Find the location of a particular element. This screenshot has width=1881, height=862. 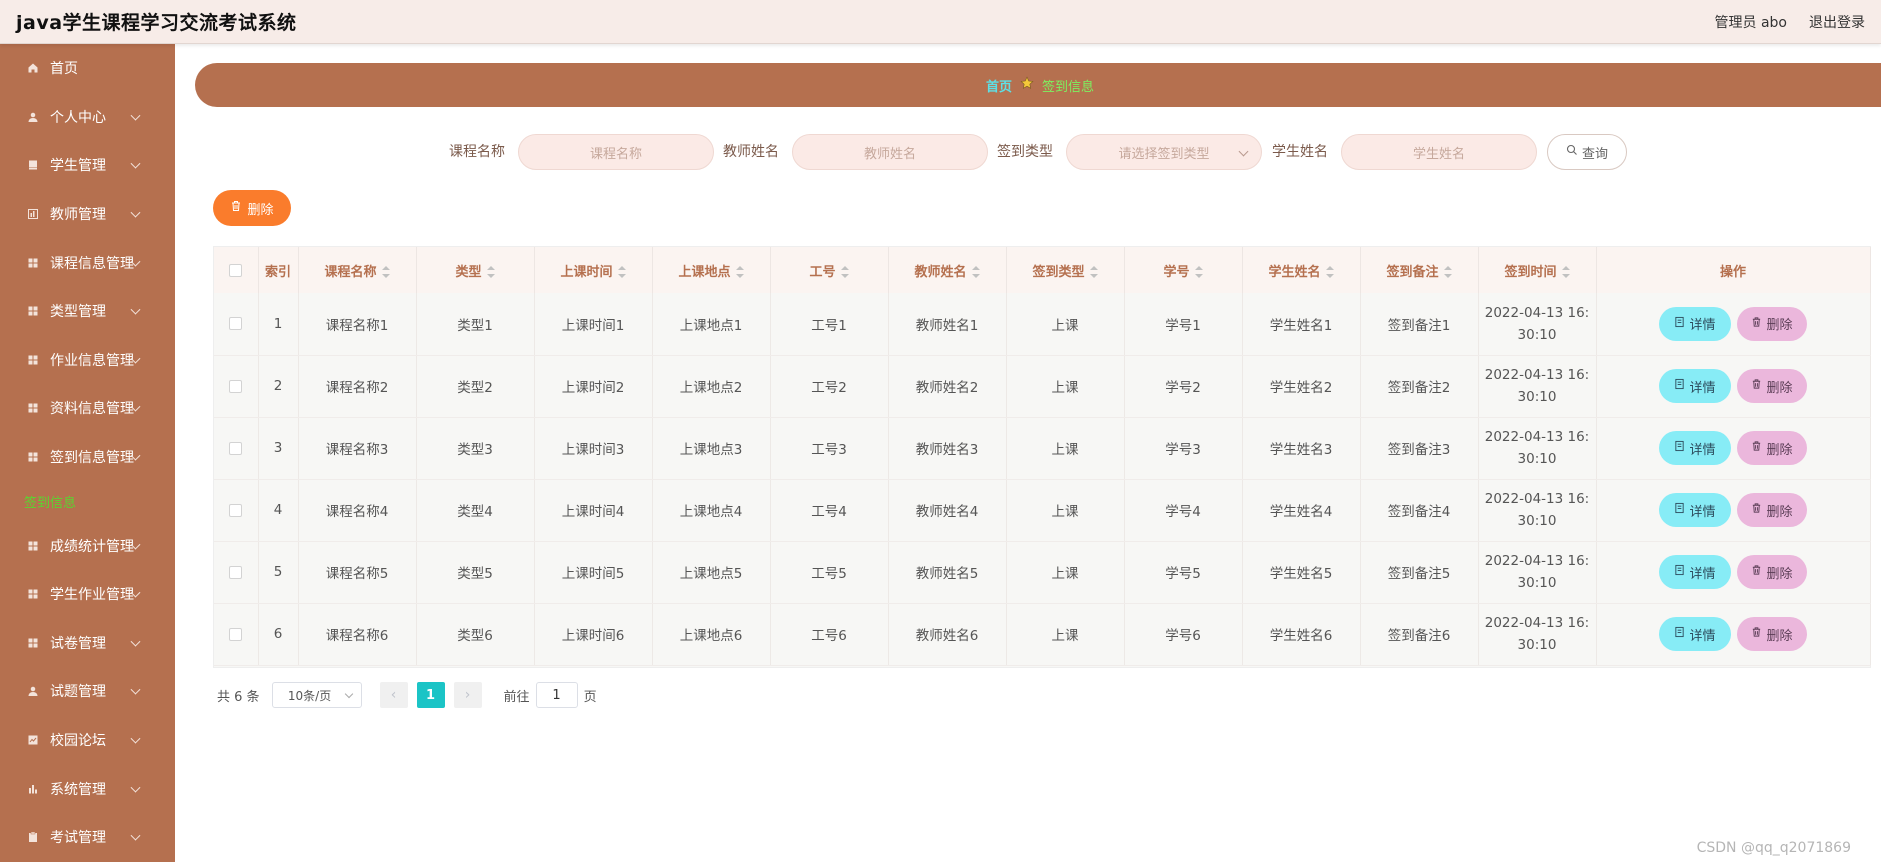

cell-time: 上课时间6 is located at coordinates (593, 634).